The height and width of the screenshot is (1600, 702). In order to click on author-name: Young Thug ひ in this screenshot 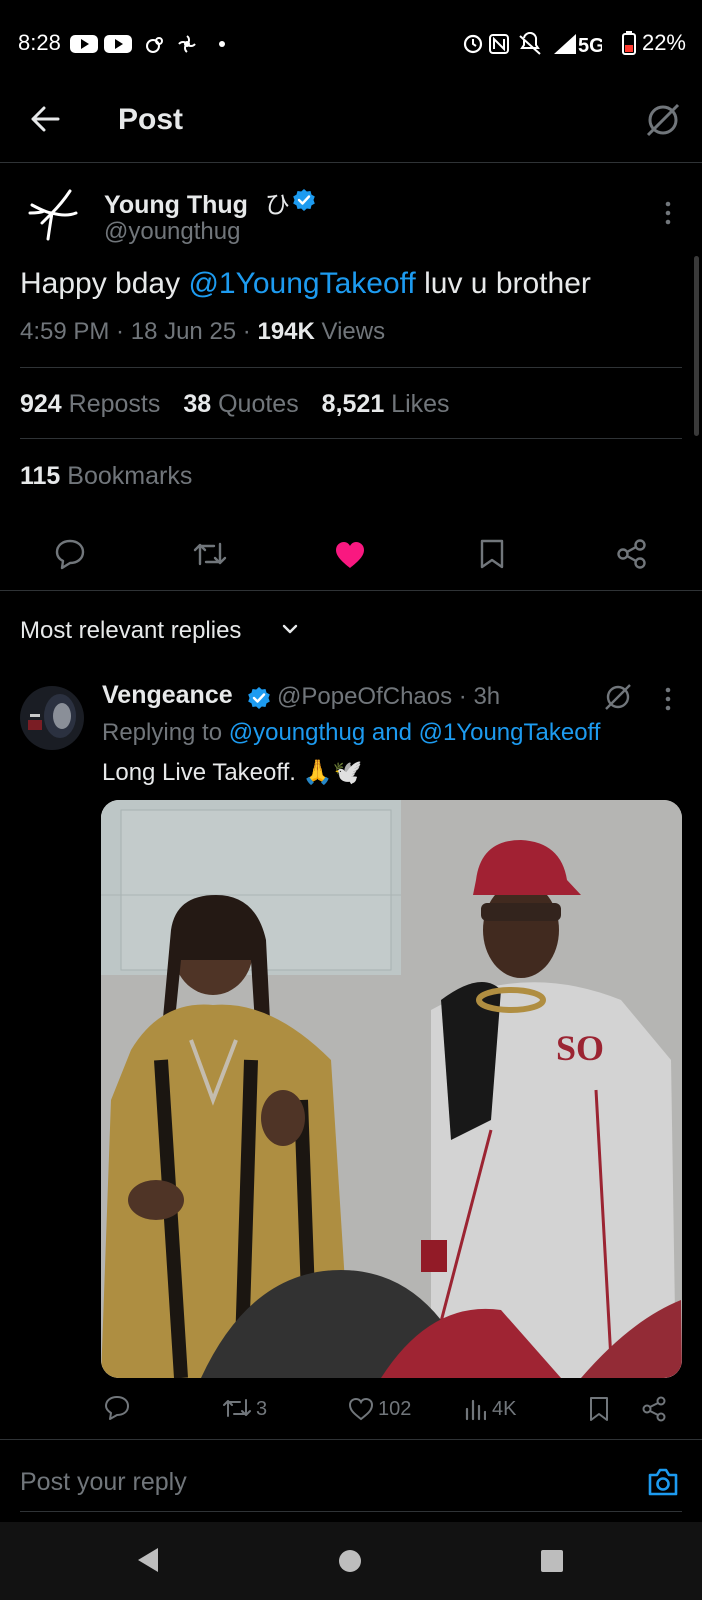, I will do `click(197, 203)`.